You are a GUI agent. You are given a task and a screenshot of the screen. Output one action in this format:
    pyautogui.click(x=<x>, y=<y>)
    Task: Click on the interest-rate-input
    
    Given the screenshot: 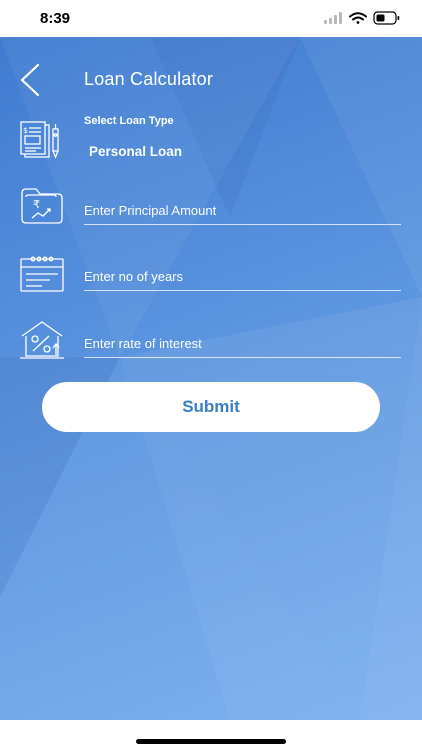 What is the action you would take?
    pyautogui.click(x=242, y=344)
    